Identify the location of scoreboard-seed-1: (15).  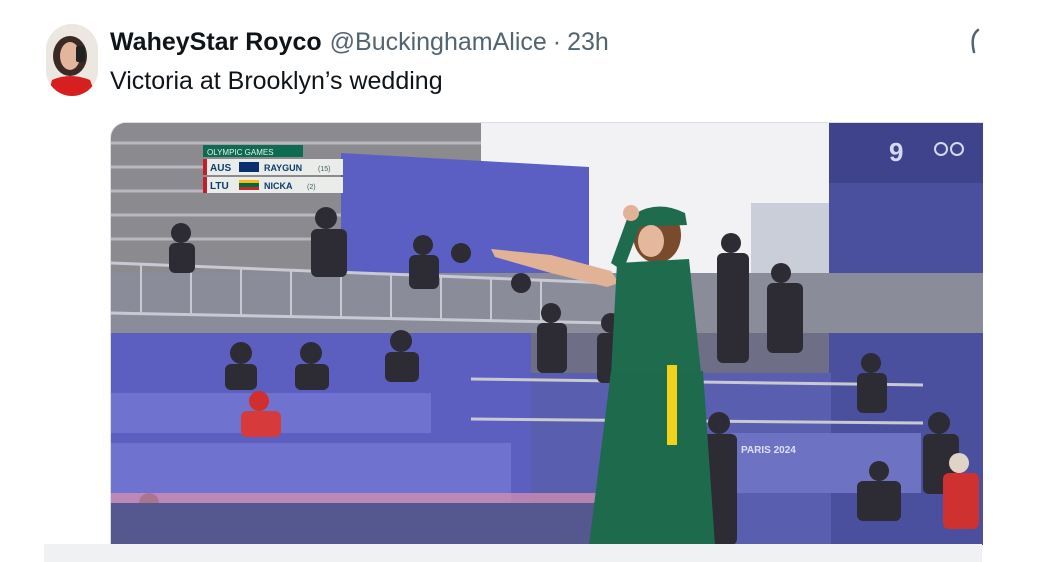
(324, 169).